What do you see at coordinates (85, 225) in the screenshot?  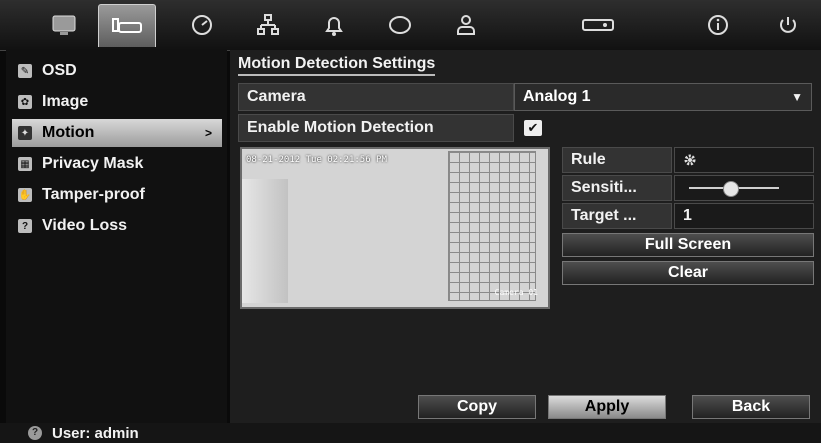 I see `sidebar-item-label: Video Loss` at bounding box center [85, 225].